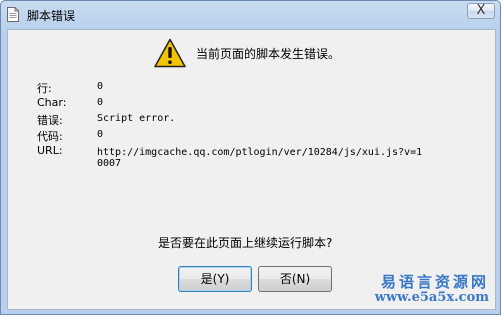 Image resolution: width=503 pixels, height=317 pixels. What do you see at coordinates (431, 297) in the screenshot?
I see `watermark-url: www.e5a5x.com` at bounding box center [431, 297].